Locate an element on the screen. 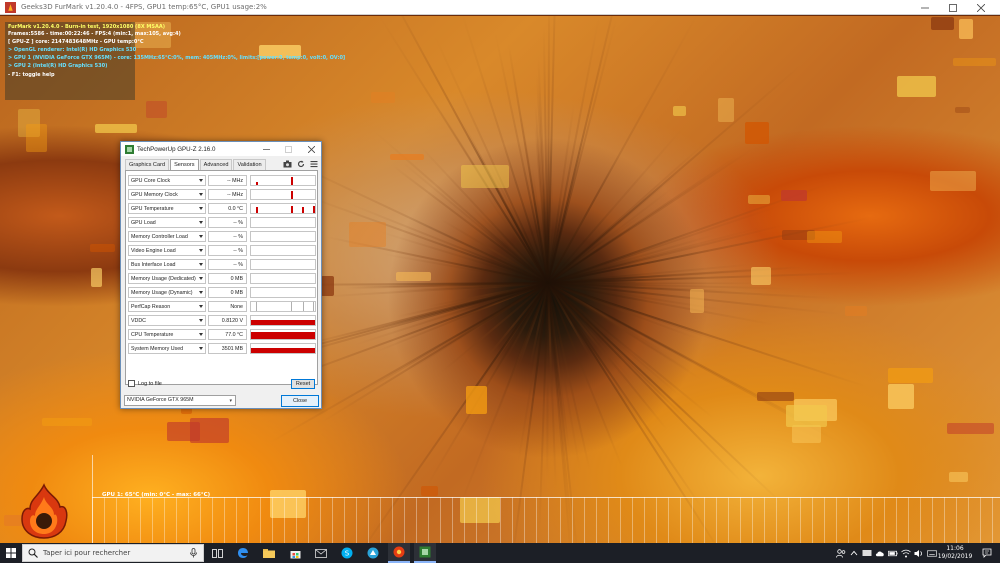 Image resolution: width=1000 pixels, height=563 pixels. microphone-icon is located at coordinates (193, 553).